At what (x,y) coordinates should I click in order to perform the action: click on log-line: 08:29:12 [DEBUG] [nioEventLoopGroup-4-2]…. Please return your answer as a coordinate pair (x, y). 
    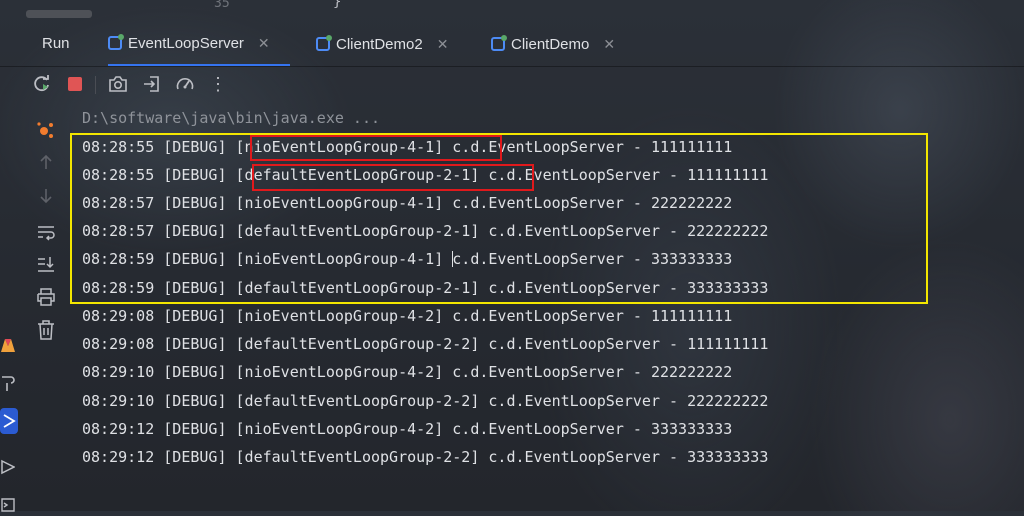
    Looking at the image, I should click on (407, 429).